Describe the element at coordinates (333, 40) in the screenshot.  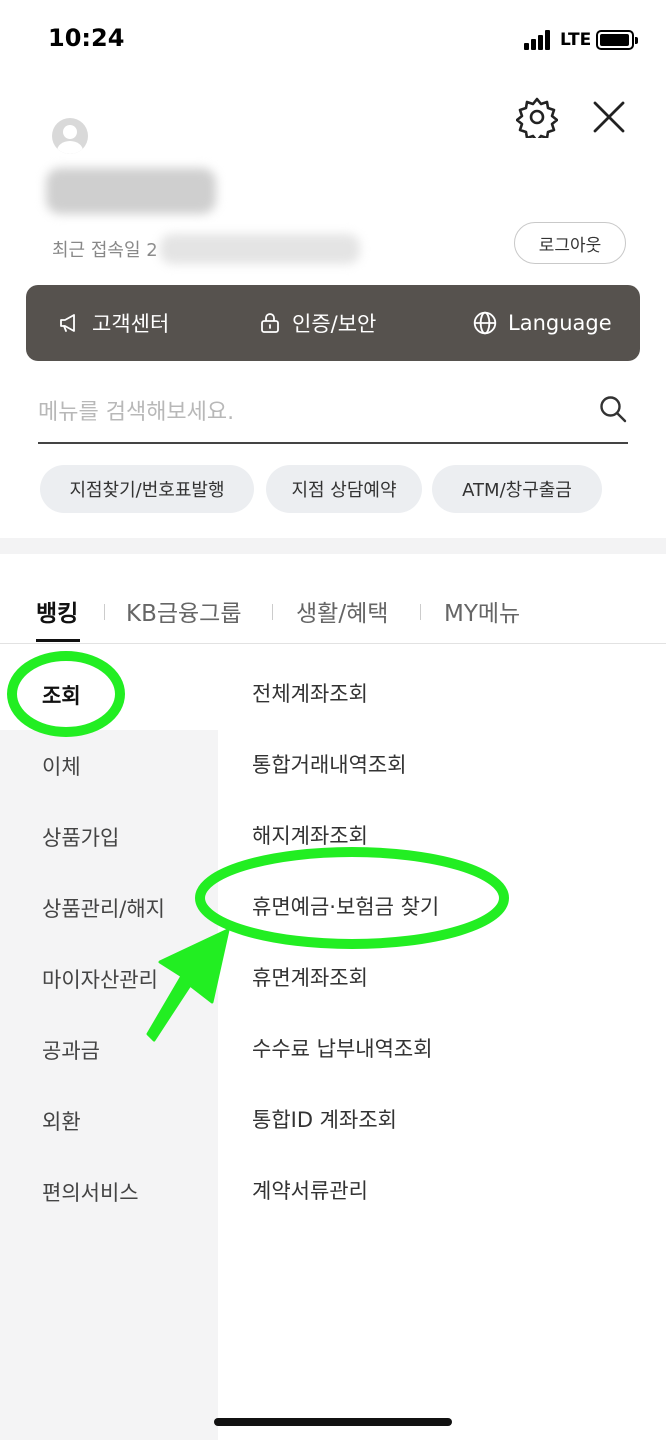
I see `status-bar: 10:24 LTE` at that location.